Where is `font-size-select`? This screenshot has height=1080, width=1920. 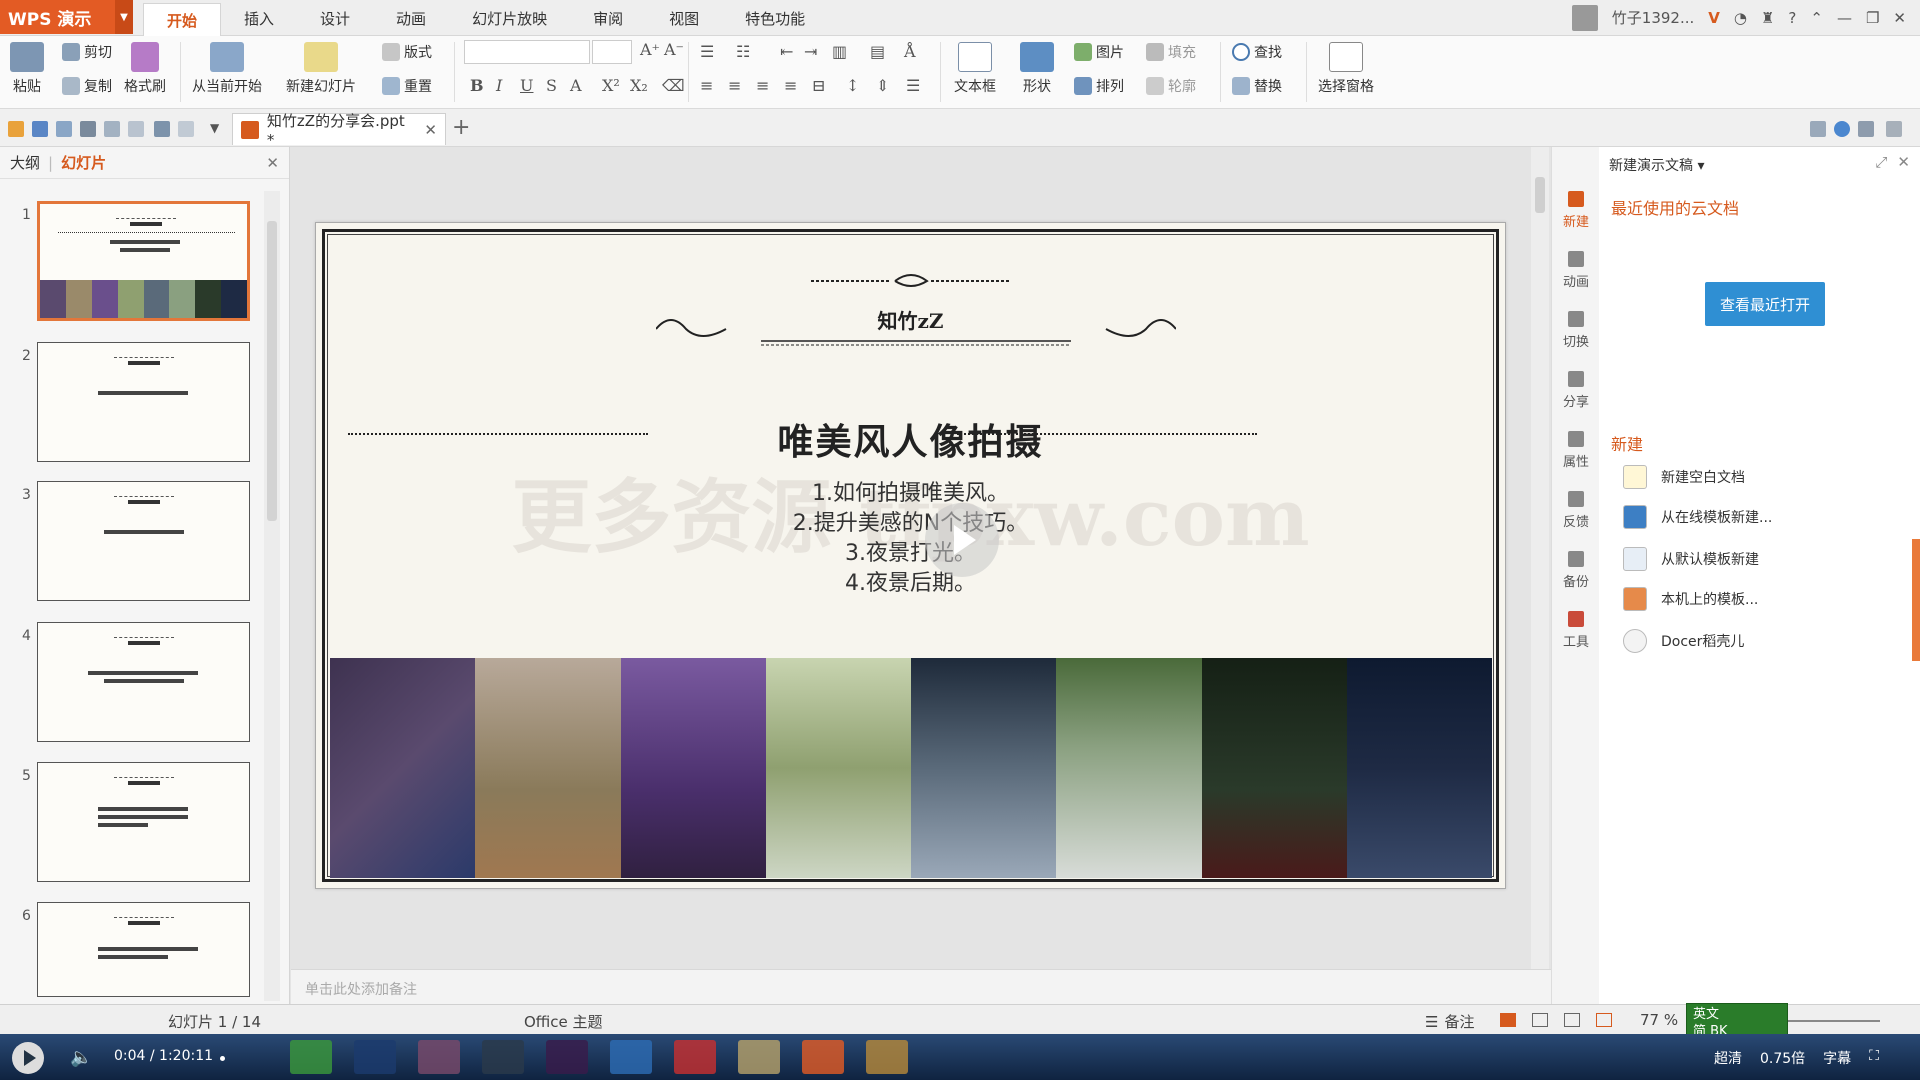 font-size-select is located at coordinates (612, 52).